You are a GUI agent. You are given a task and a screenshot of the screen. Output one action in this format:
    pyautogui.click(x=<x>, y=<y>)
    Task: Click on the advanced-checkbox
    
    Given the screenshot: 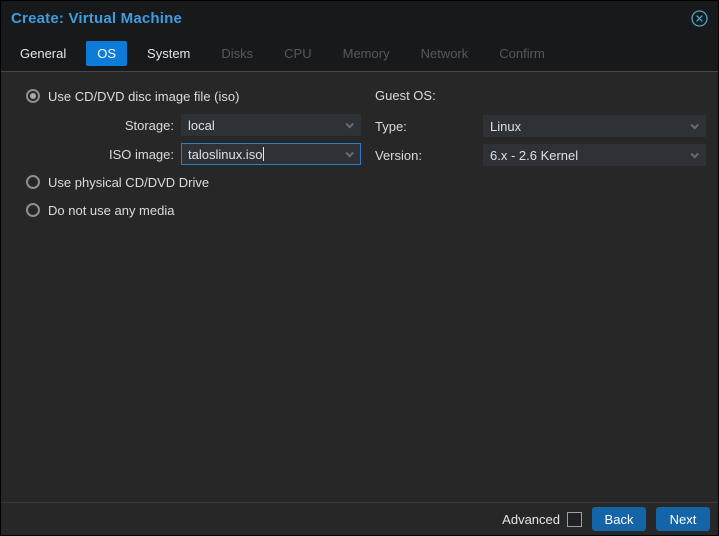 What is the action you would take?
    pyautogui.click(x=574, y=519)
    